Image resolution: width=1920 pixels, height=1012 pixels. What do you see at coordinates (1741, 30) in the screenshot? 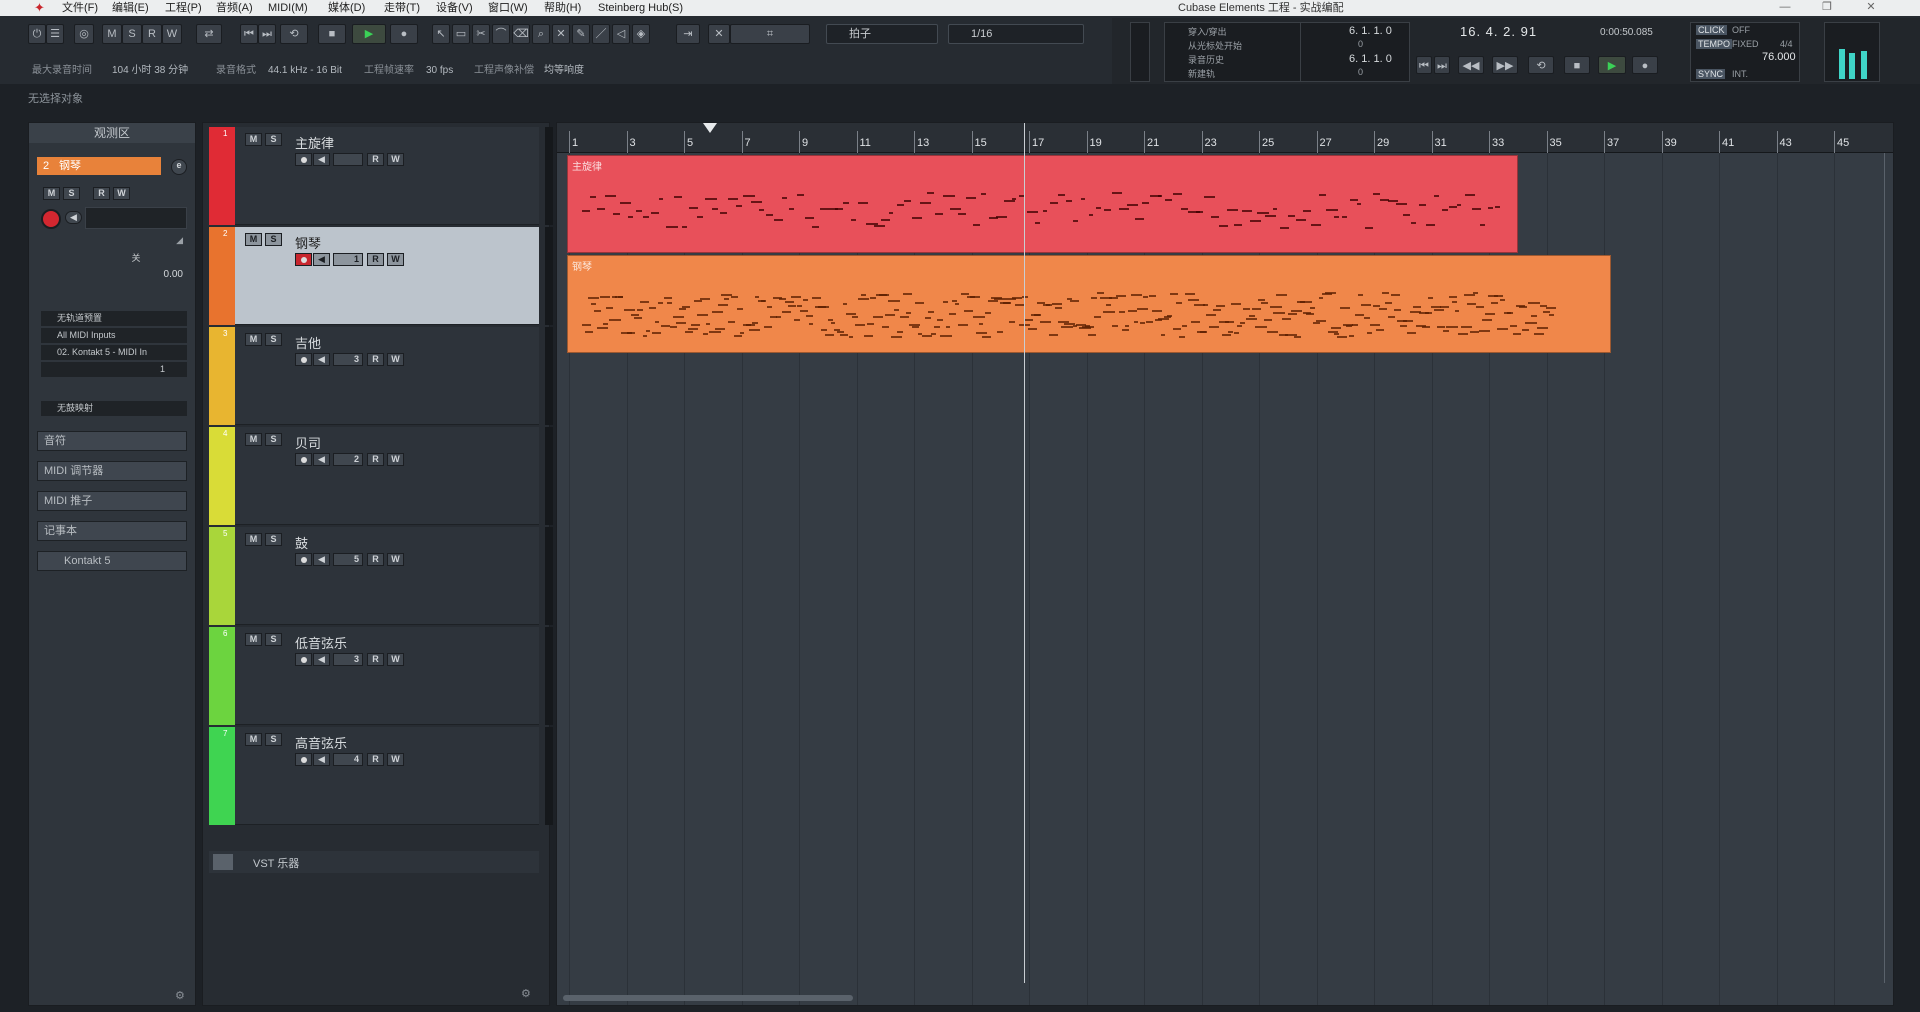
I see `click-value: OFF` at bounding box center [1741, 30].